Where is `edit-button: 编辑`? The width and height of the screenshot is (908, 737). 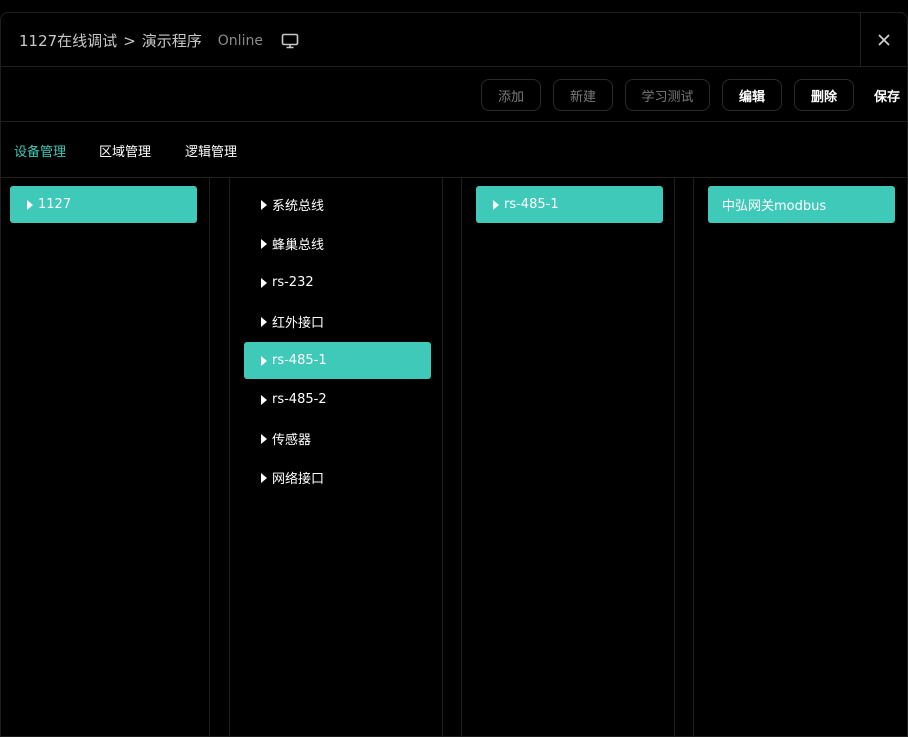
edit-button: 编辑 is located at coordinates (752, 95).